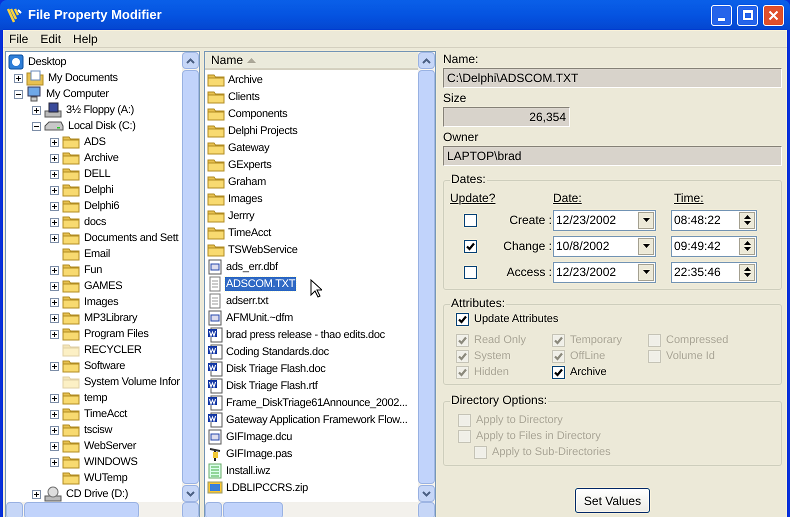 This screenshot has height=517, width=790. I want to click on tree-item: ADS, so click(95, 142).